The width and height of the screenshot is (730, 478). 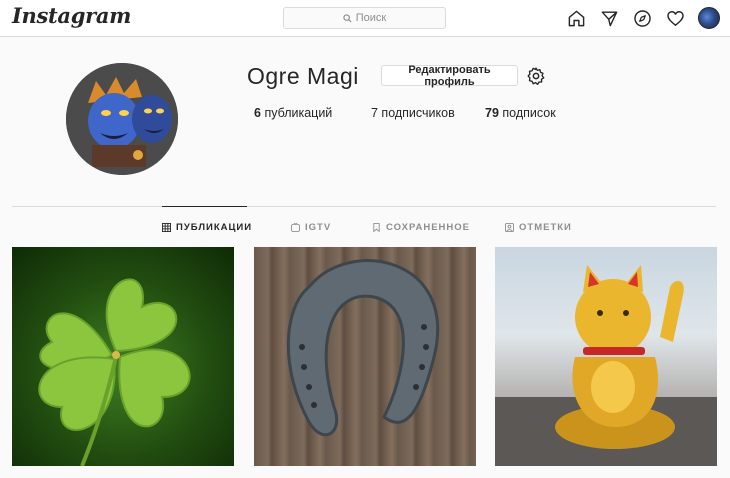 I want to click on search-icon, so click(x=347, y=18).